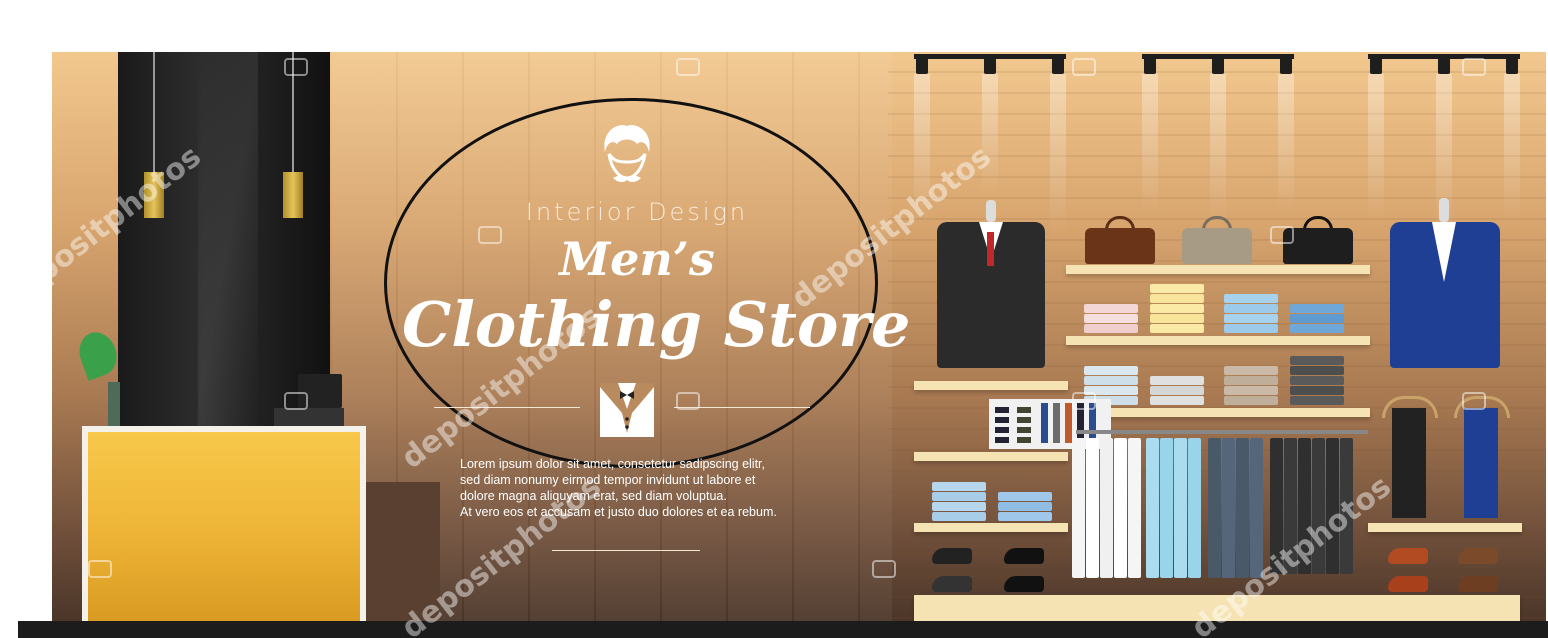  What do you see at coordinates (224, 239) in the screenshot?
I see `dark-glass-panel` at bounding box center [224, 239].